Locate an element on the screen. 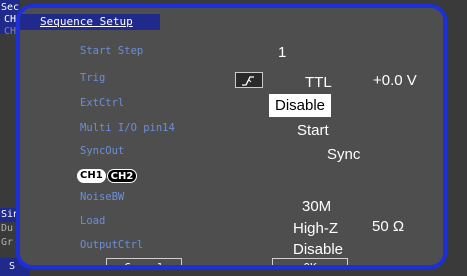 The image size is (467, 276). bg-tab-label: Sec is located at coordinates (10, 7).